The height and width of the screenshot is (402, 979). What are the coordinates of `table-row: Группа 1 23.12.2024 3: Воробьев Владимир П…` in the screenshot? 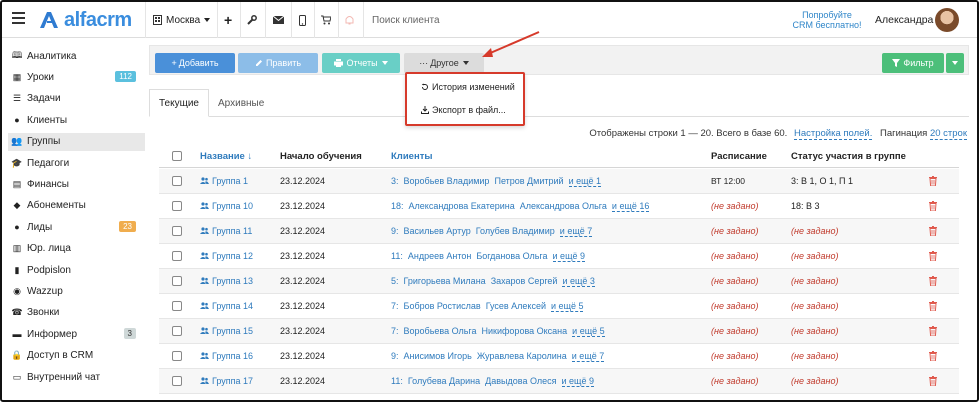 It's located at (559, 181).